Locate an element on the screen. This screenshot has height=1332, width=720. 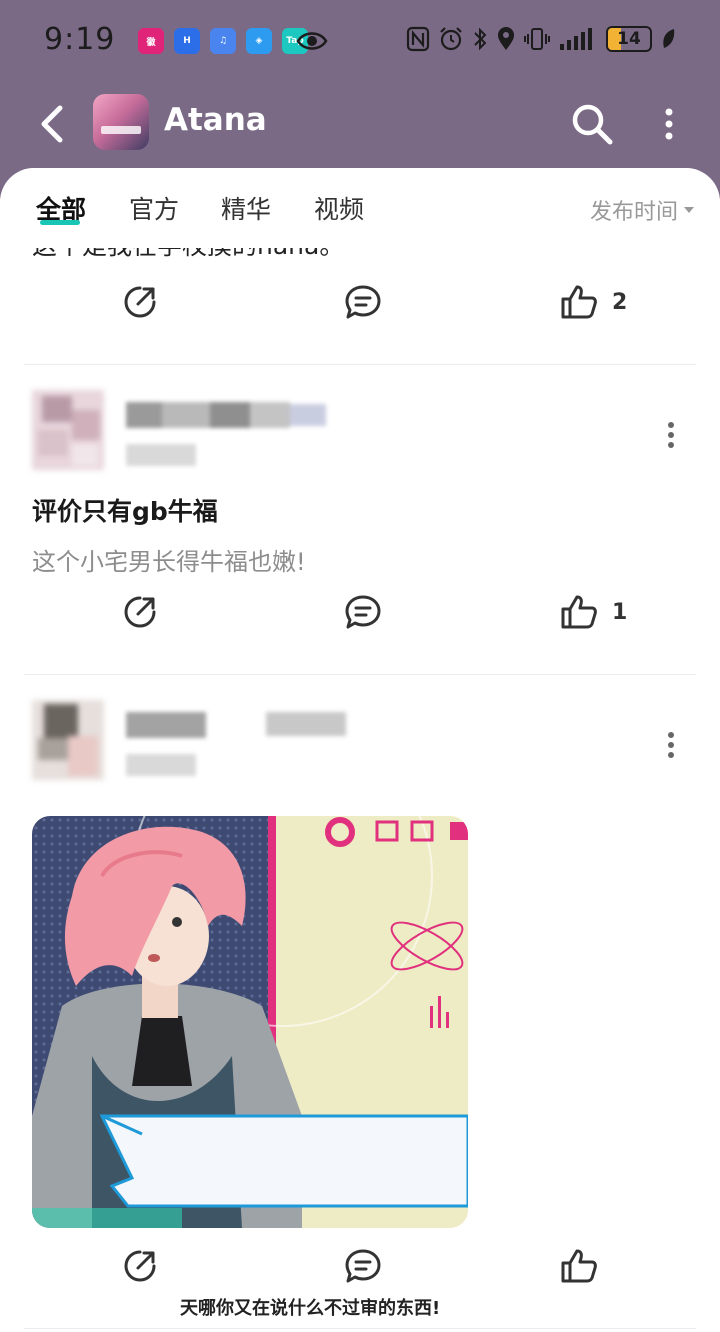
tab-video: 视频 is located at coordinates (339, 208).